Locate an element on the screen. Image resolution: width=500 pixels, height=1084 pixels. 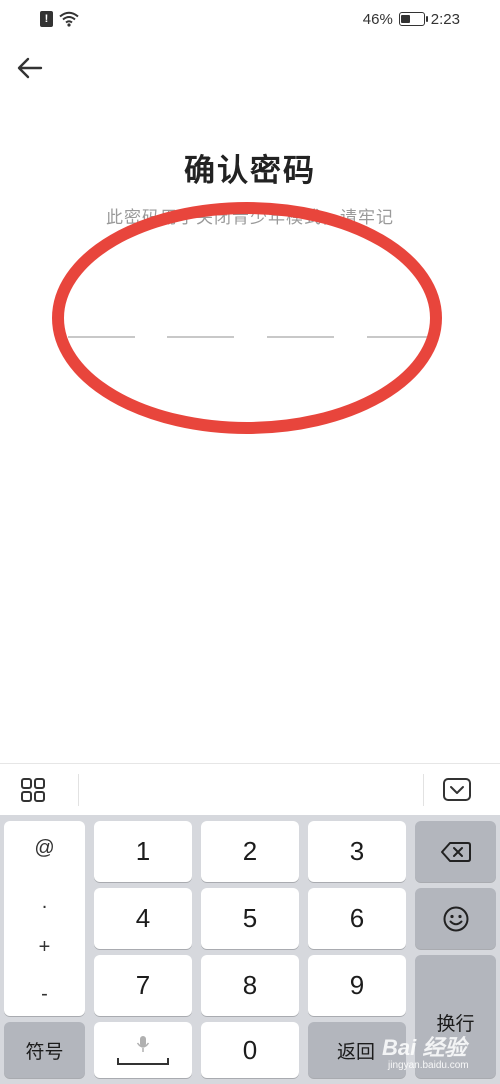
status-left: ! is located at coordinates (59, 19).